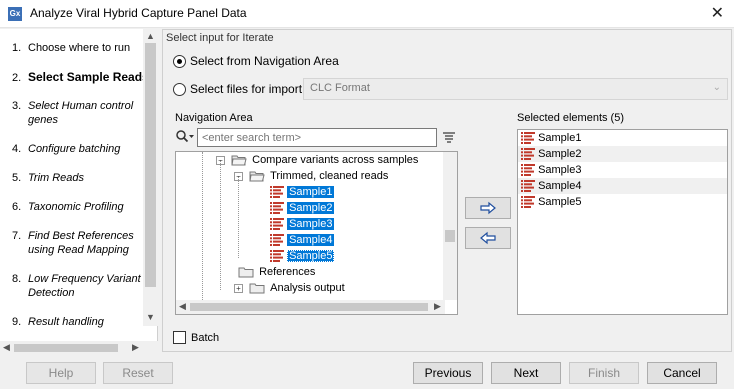 The width and height of the screenshot is (734, 389). I want to click on tree-item-sample2: Sample2, so click(302, 208).